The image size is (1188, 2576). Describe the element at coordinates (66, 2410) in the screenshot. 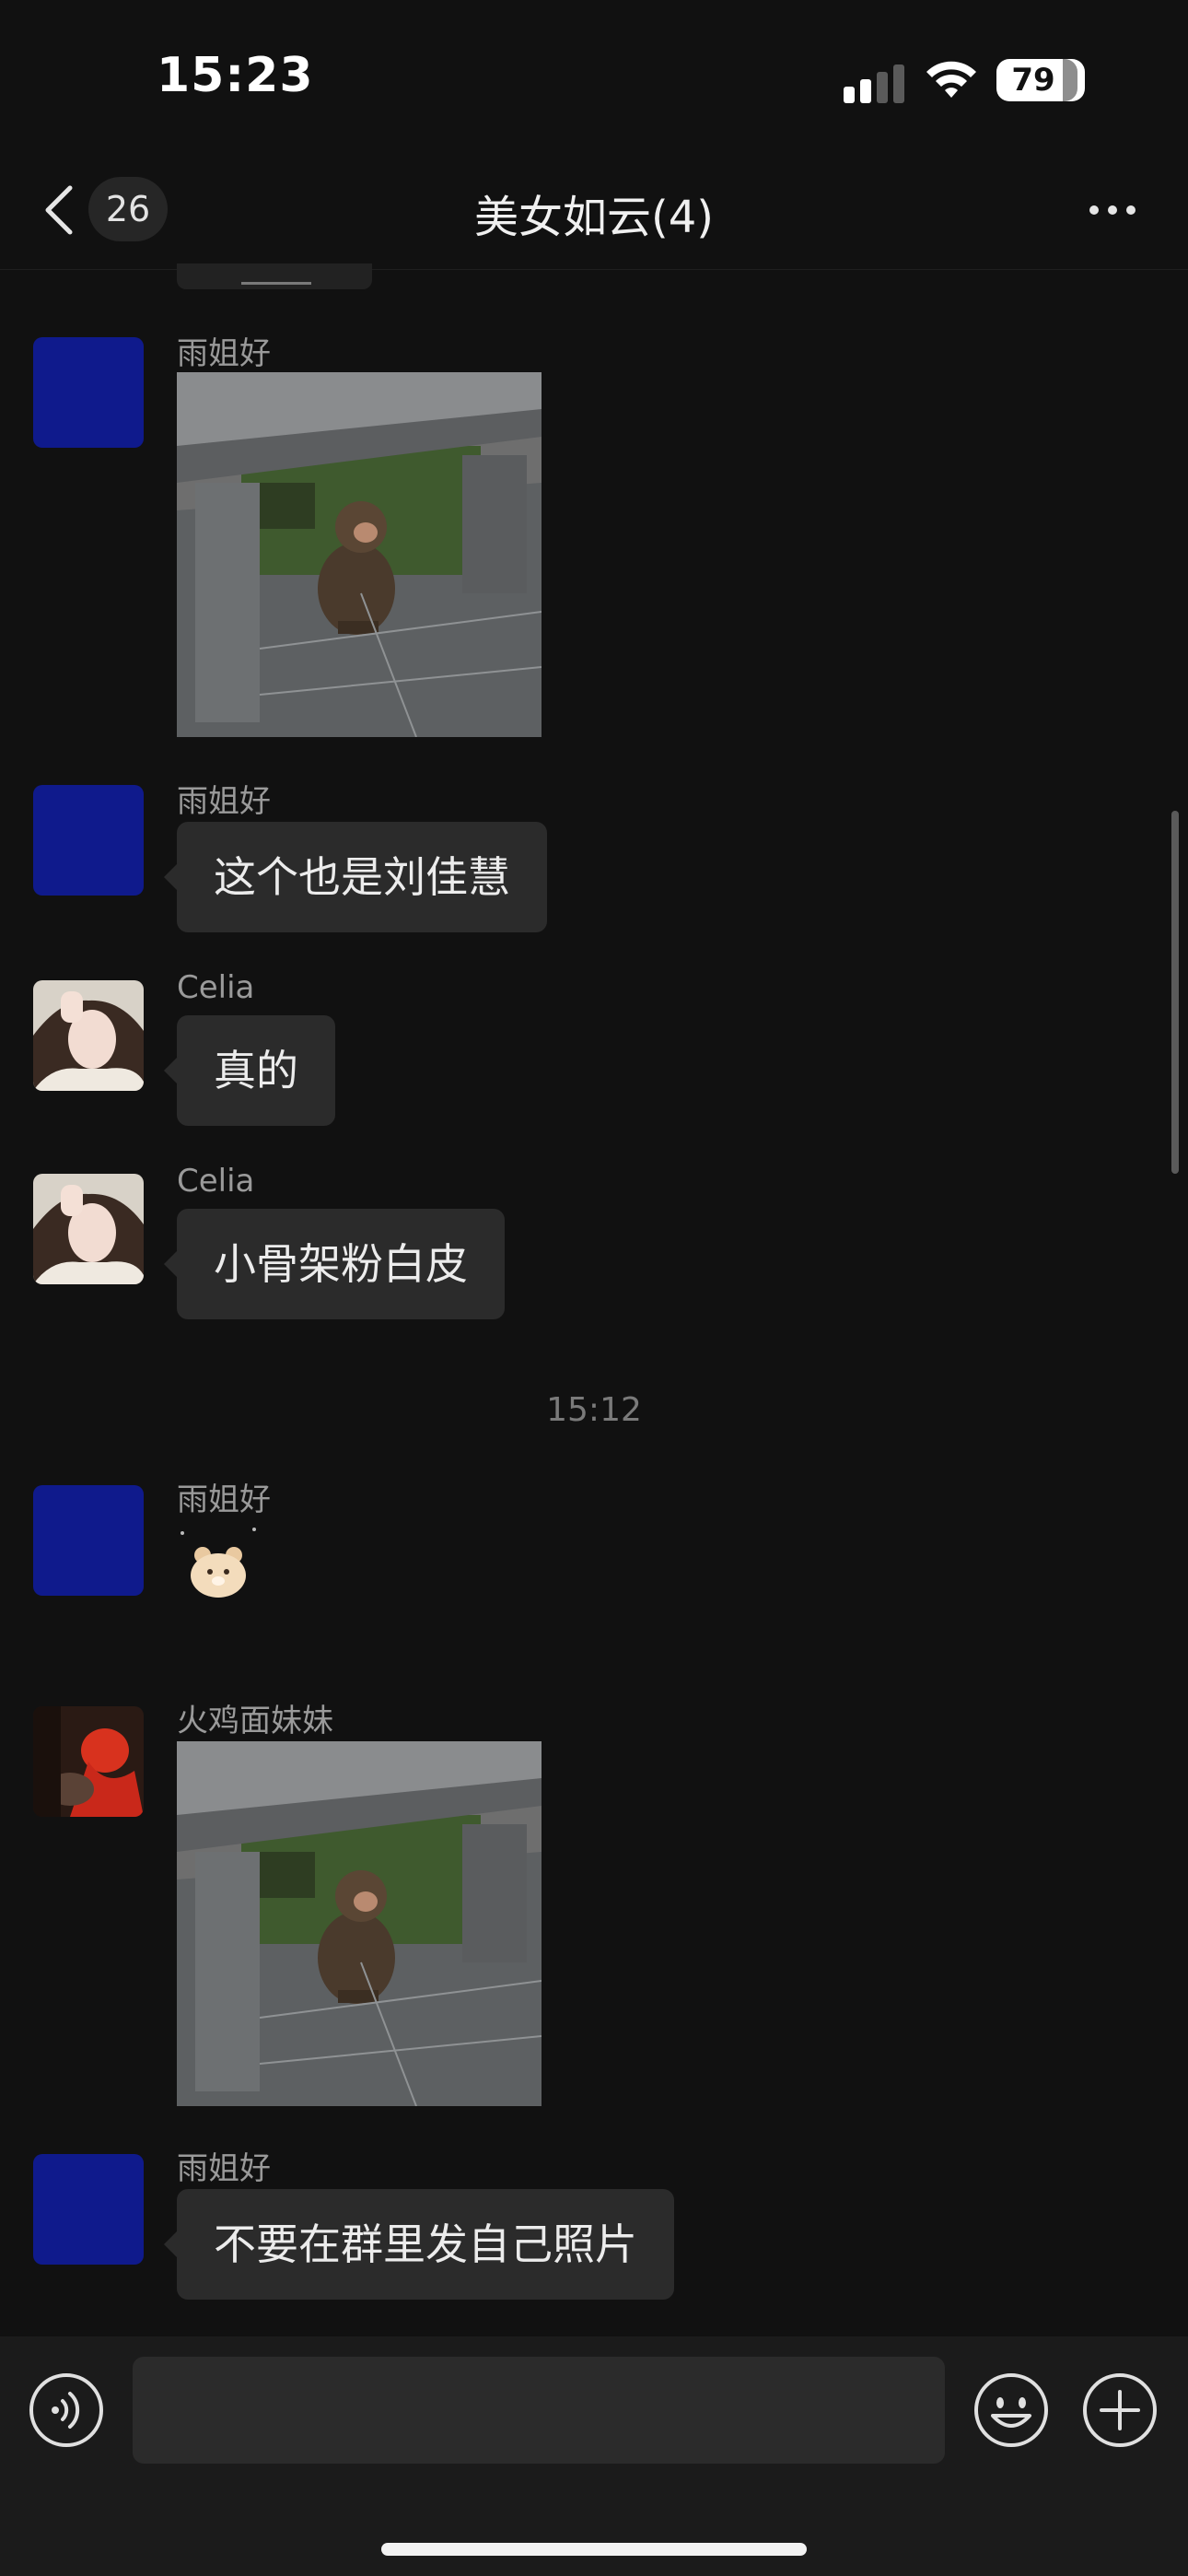

I see `voice-icon` at that location.